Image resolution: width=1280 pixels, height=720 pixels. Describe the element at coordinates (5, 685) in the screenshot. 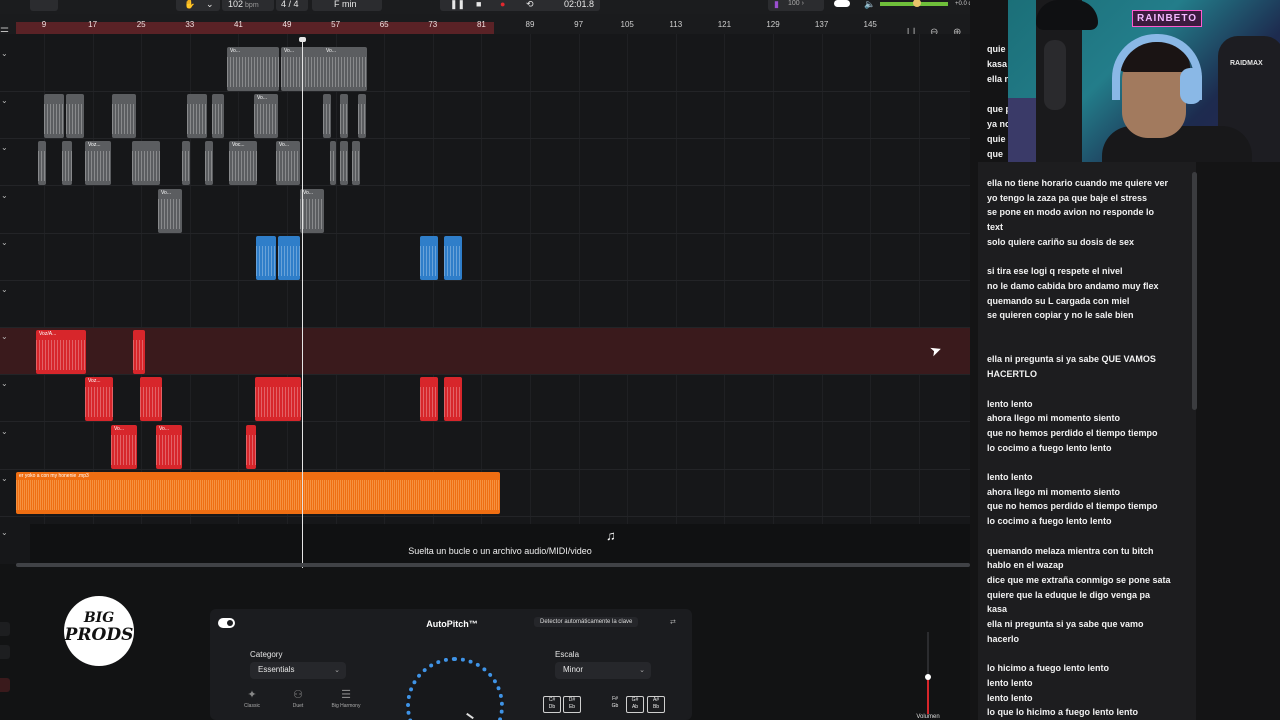

I see `side-record-button` at that location.